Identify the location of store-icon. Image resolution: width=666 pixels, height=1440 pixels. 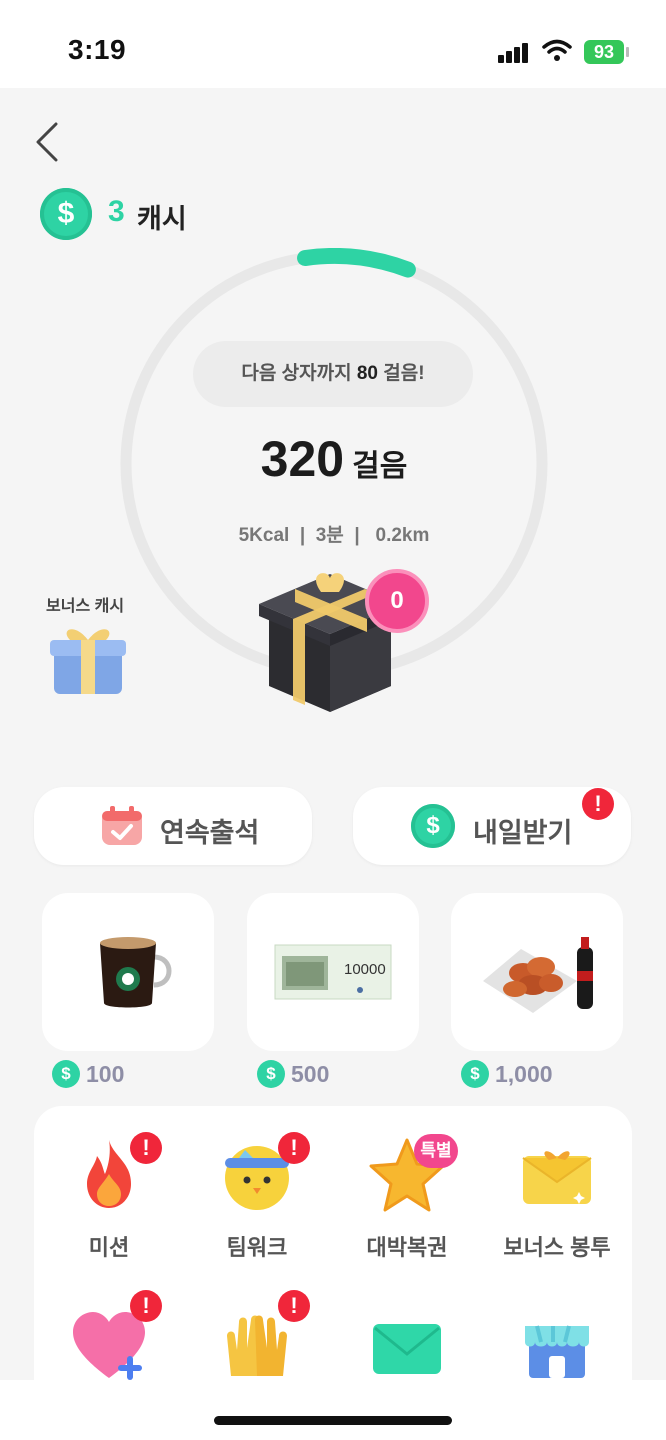
(557, 1351).